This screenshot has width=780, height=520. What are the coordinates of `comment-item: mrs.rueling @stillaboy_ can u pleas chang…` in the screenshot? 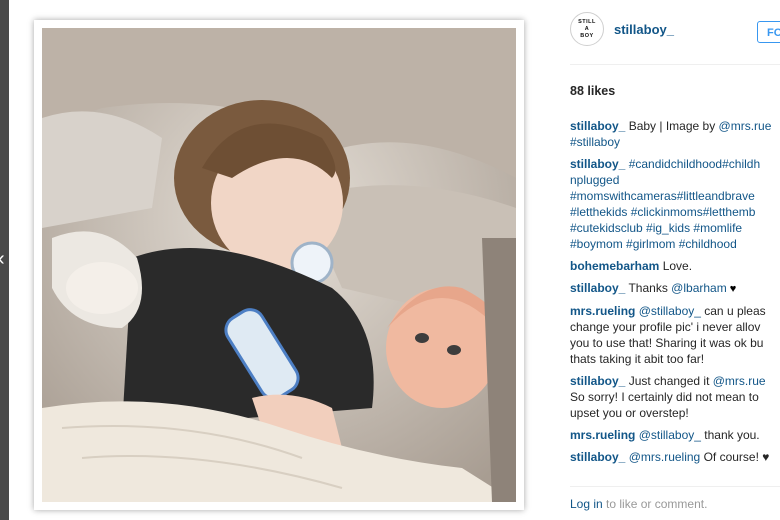 It's located at (675, 335).